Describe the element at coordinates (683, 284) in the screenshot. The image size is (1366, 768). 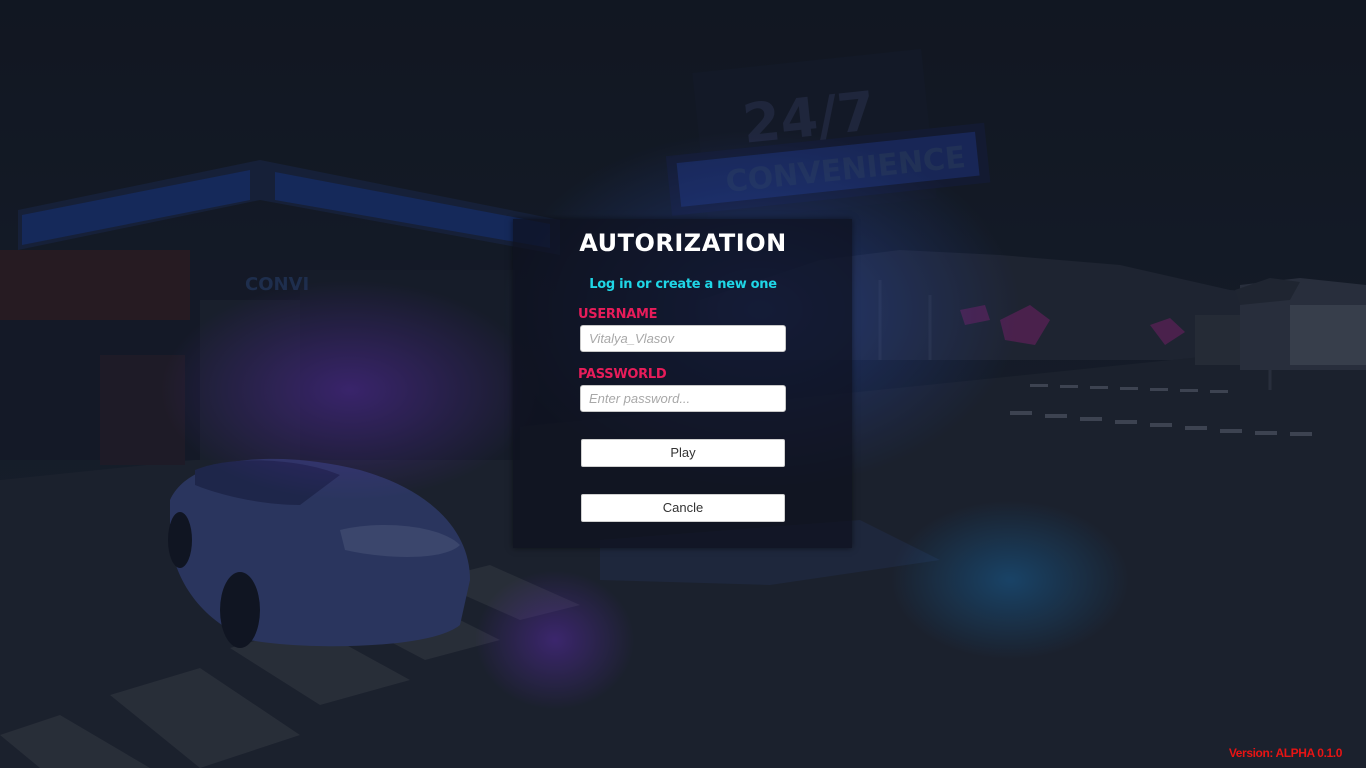
I see `login-subtitle: Log in or create a new one` at that location.